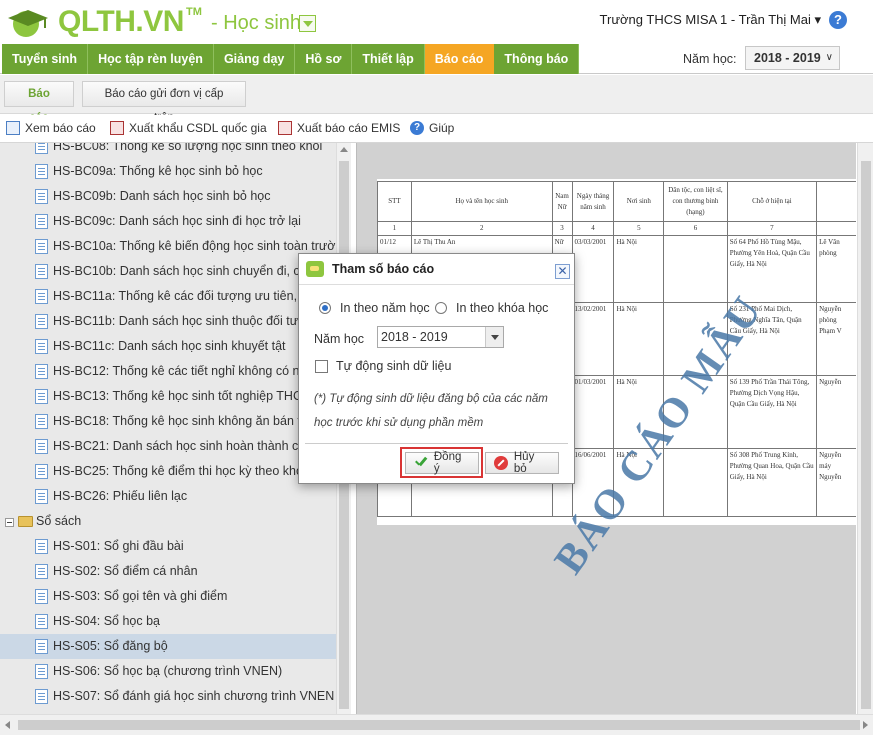 The width and height of the screenshot is (873, 735). What do you see at coordinates (168, 346) in the screenshot?
I see `tree-item: HS-BC11c: Danh sách học sinh khuyết tật` at bounding box center [168, 346].